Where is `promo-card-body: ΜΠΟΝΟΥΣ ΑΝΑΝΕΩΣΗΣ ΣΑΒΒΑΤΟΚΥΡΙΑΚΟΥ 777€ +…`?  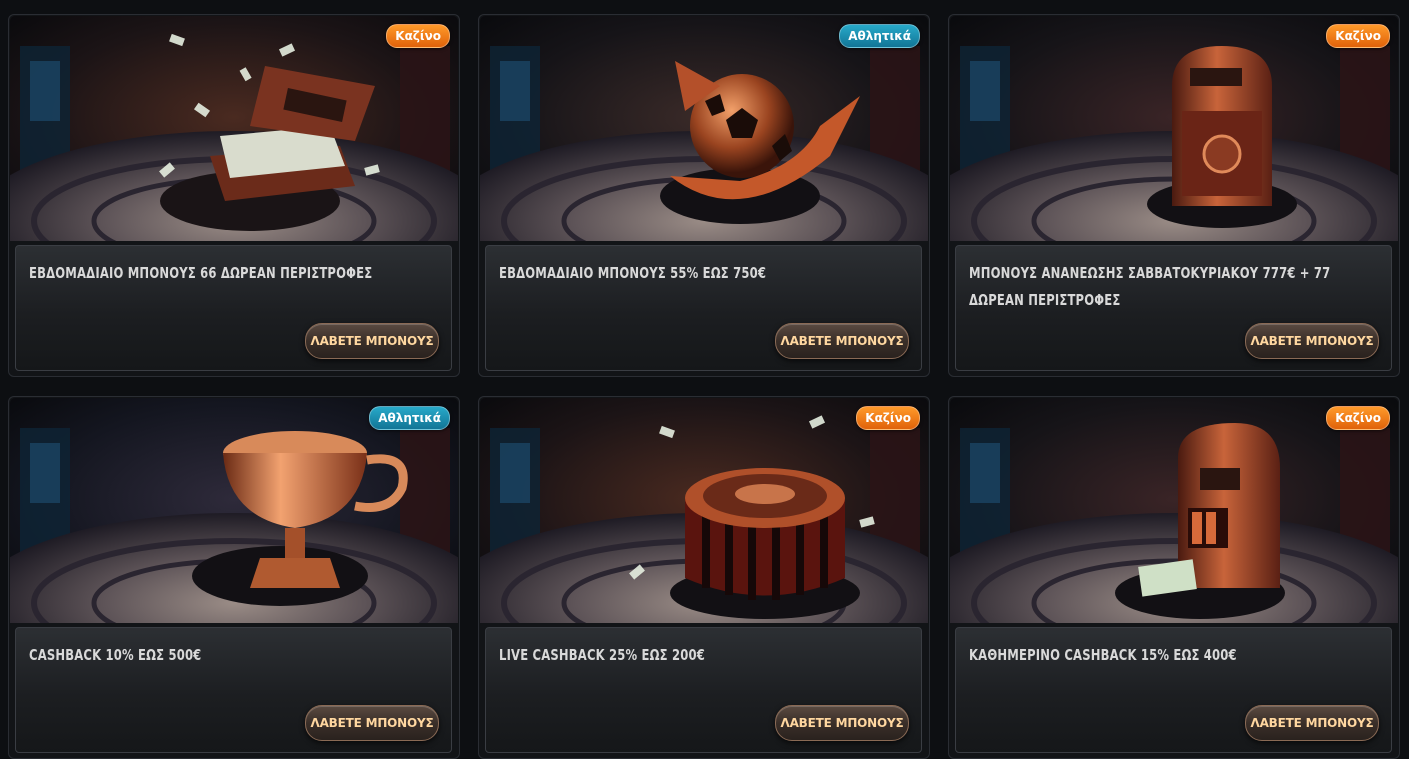 promo-card-body: ΜΠΟΝΟΥΣ ΑΝΑΝΕΩΣΗΣ ΣΑΒΒΑΤΟΚΥΡΙΑΚΟΥ 777€ +… is located at coordinates (1173, 308).